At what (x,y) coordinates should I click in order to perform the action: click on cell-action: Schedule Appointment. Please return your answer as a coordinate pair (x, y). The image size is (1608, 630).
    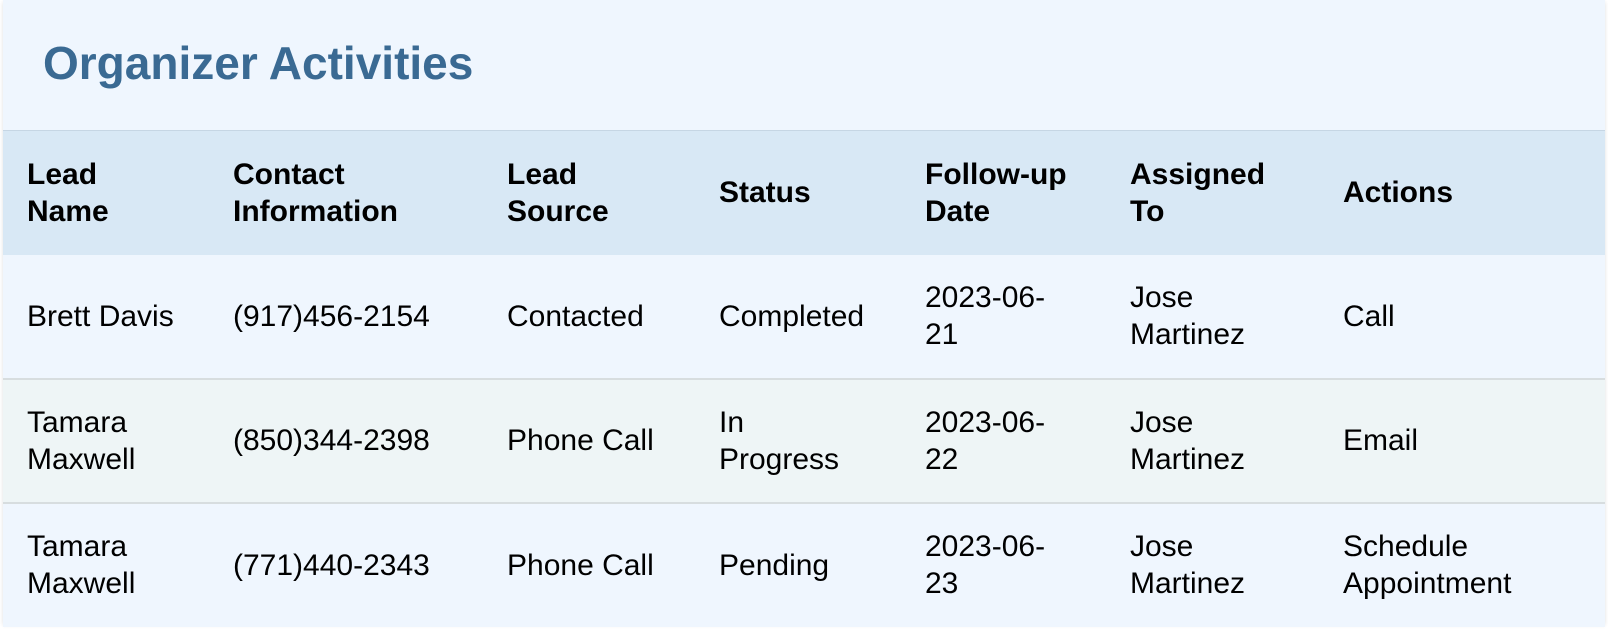
    Looking at the image, I should click on (1427, 565).